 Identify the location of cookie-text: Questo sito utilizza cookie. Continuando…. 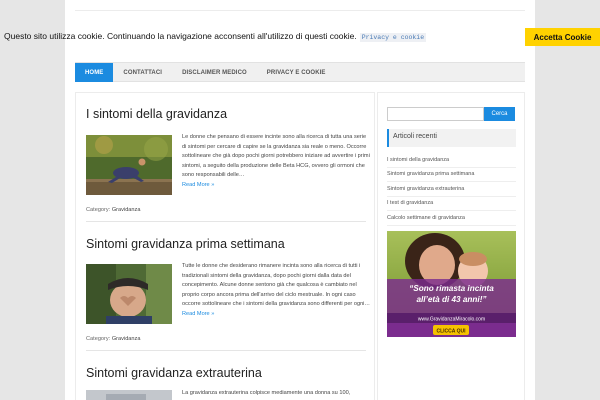
(180, 36).